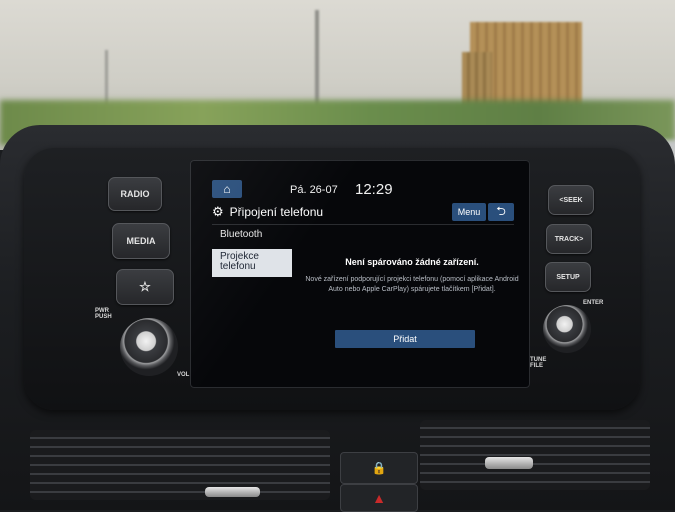 This screenshot has height=512, width=675. Describe the element at coordinates (567, 329) in the screenshot. I see `tune-knob` at that location.